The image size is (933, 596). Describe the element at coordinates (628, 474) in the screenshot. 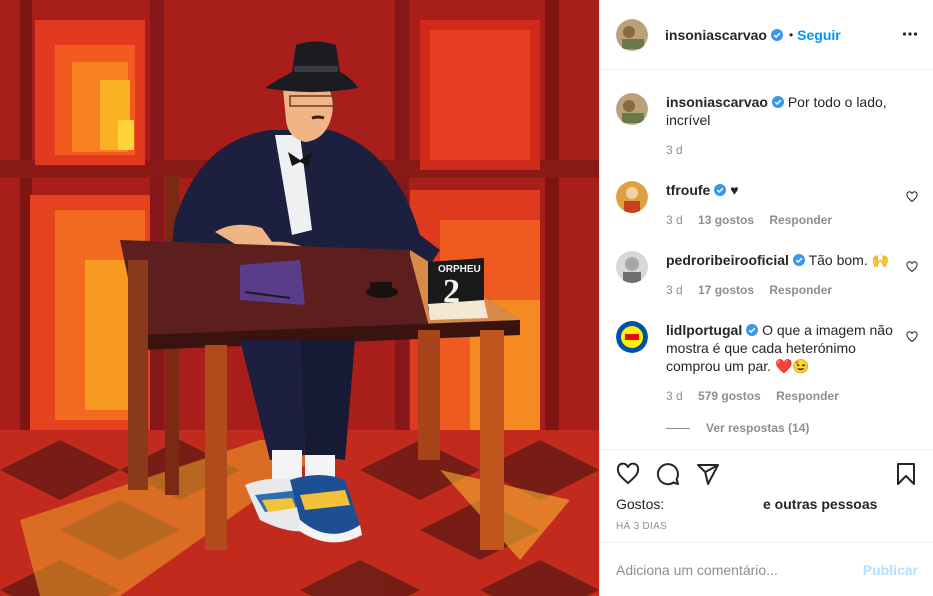

I see `like-heart-icon` at that location.